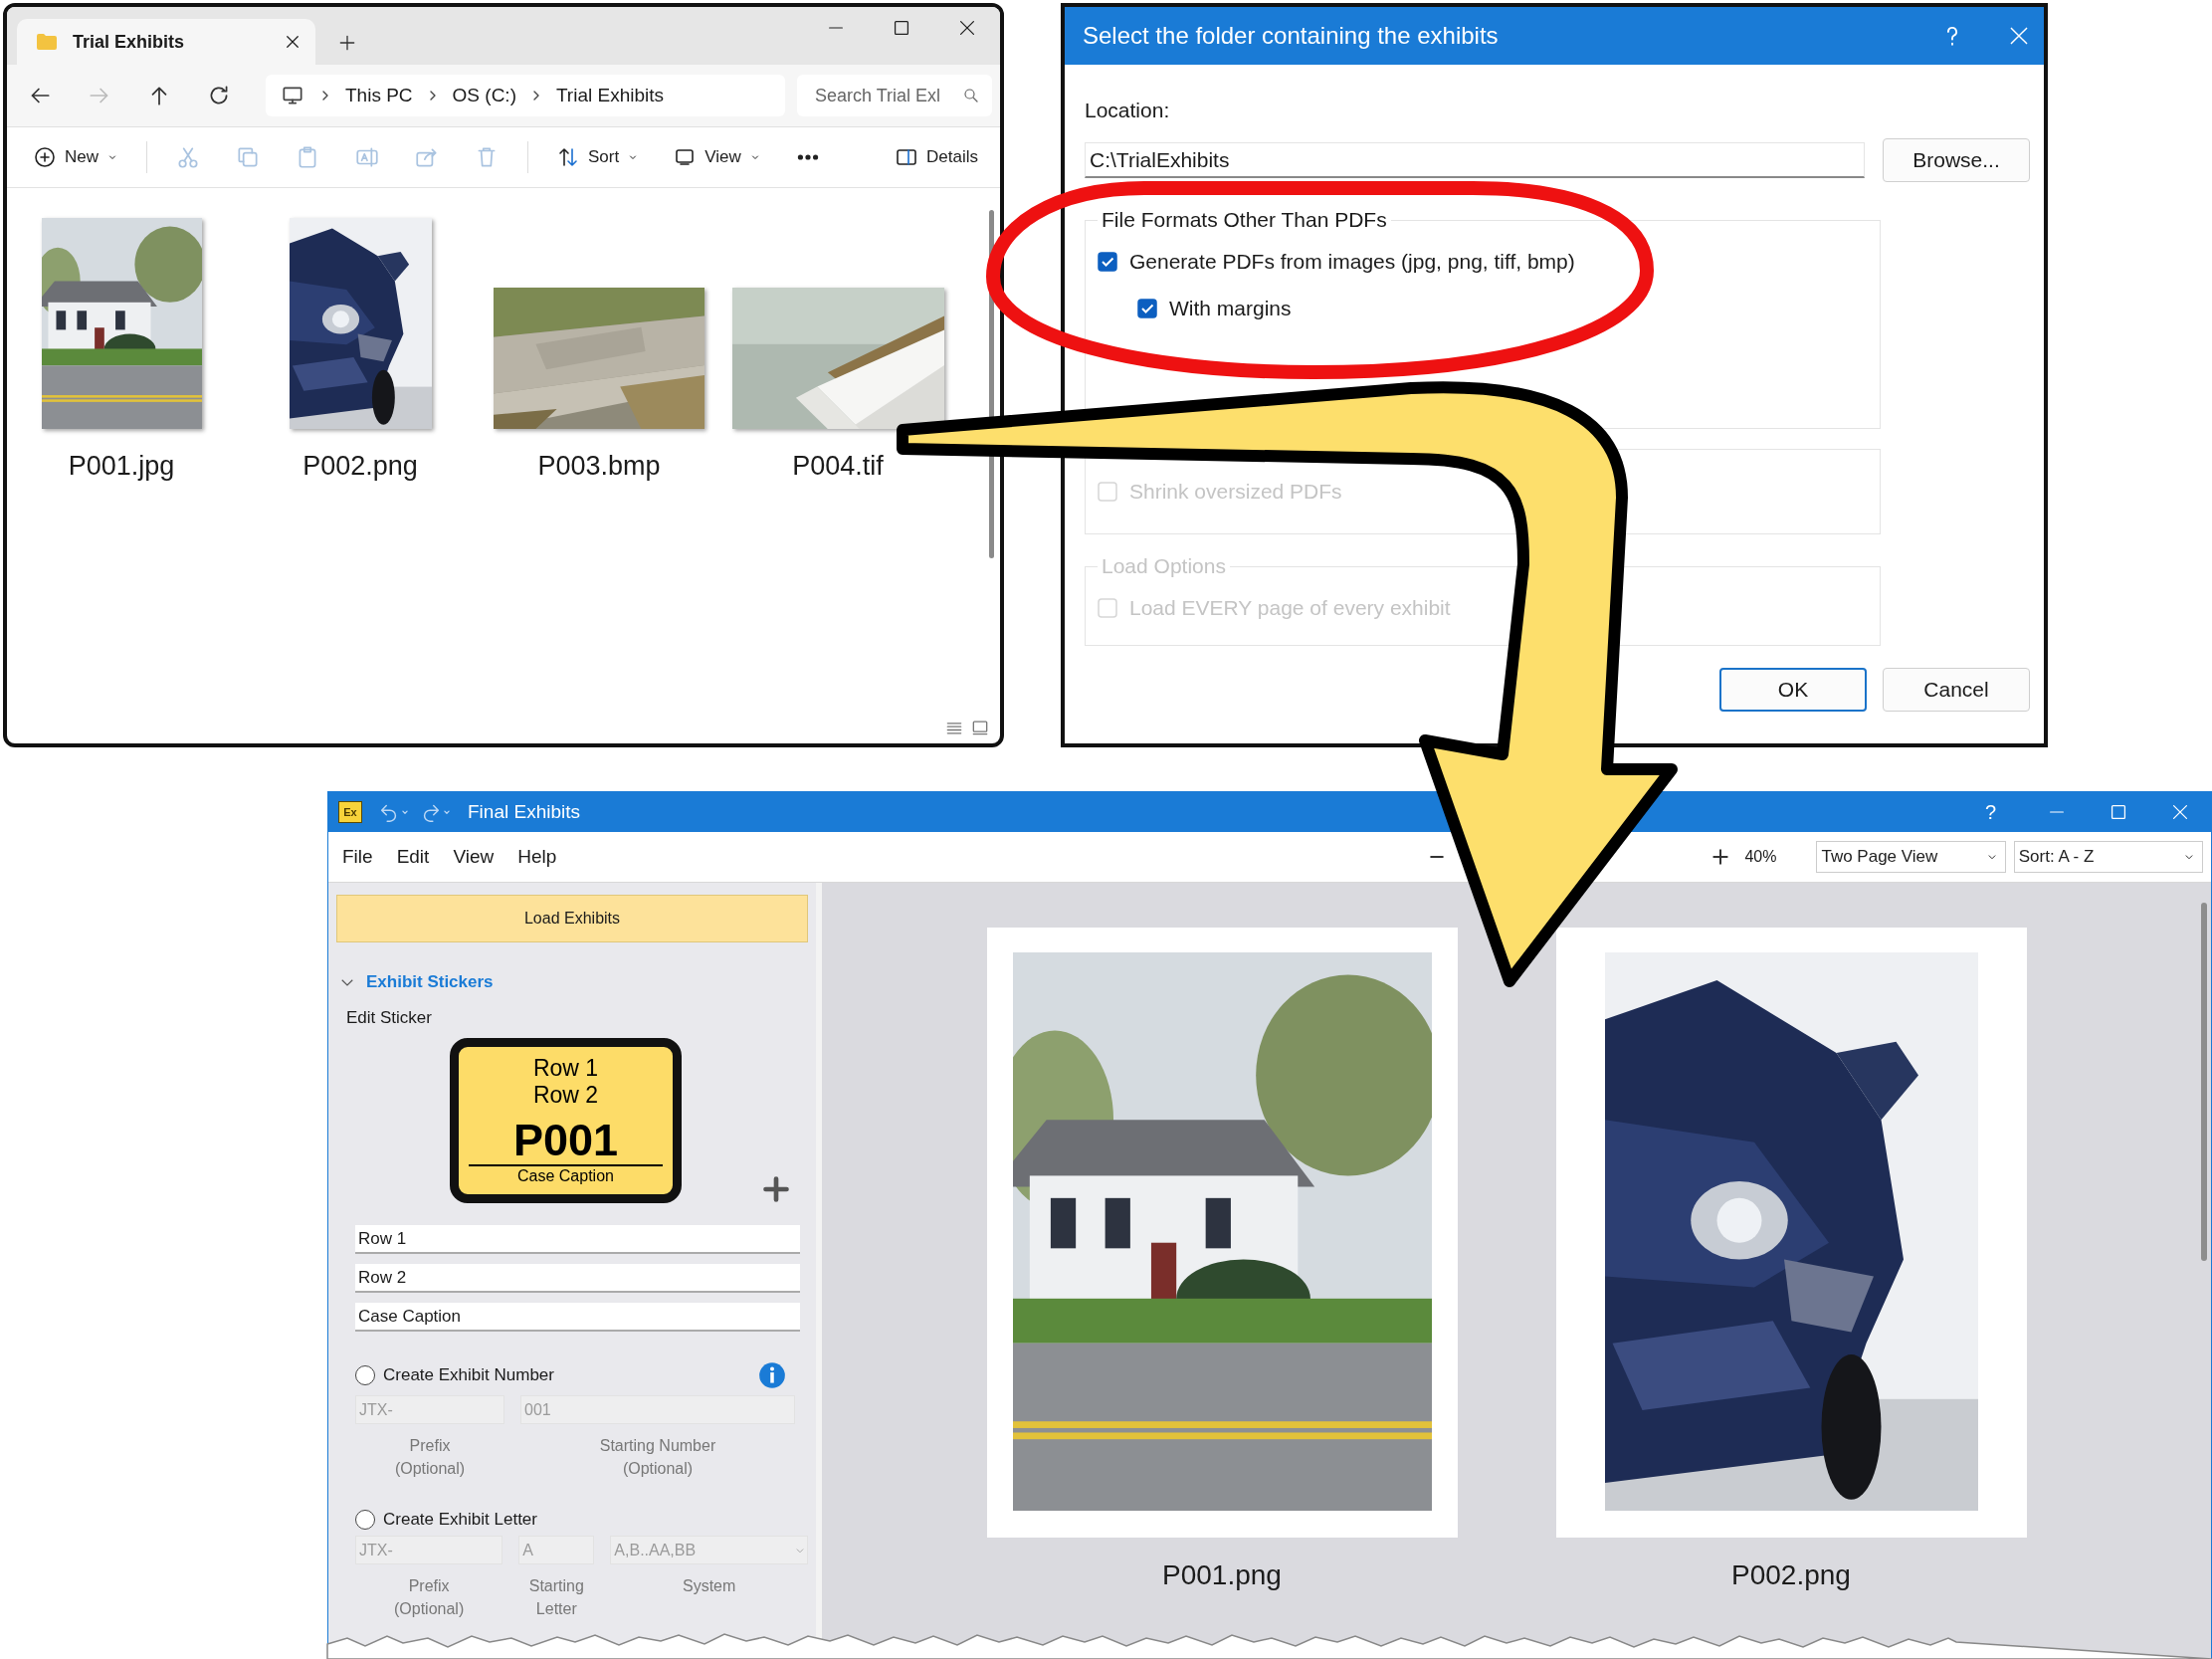 This screenshot has width=2212, height=1659. I want to click on file-name: P002.png, so click(360, 466).